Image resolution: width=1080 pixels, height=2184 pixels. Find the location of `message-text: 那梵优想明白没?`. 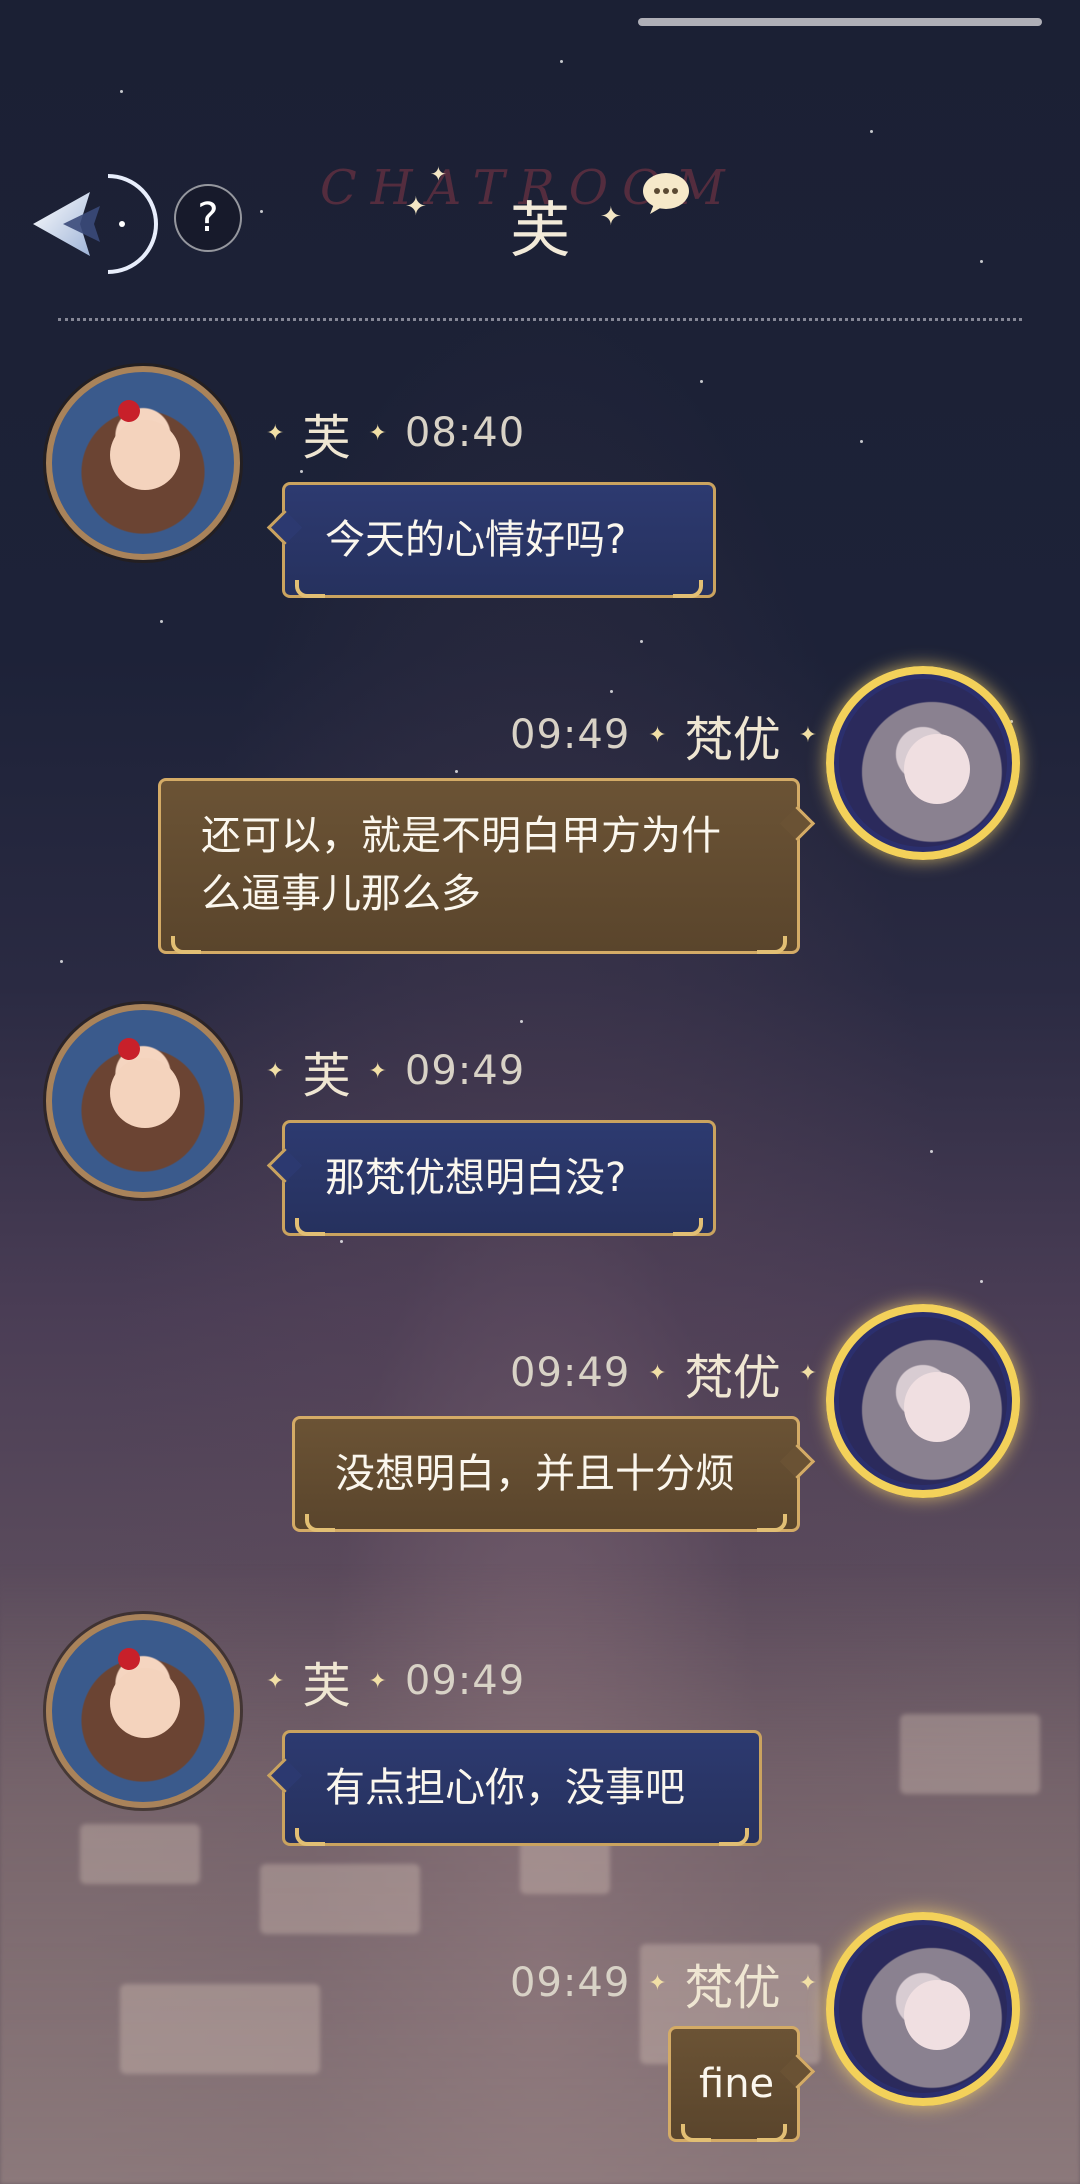

message-text: 那梵优想明白没? is located at coordinates (476, 1178).